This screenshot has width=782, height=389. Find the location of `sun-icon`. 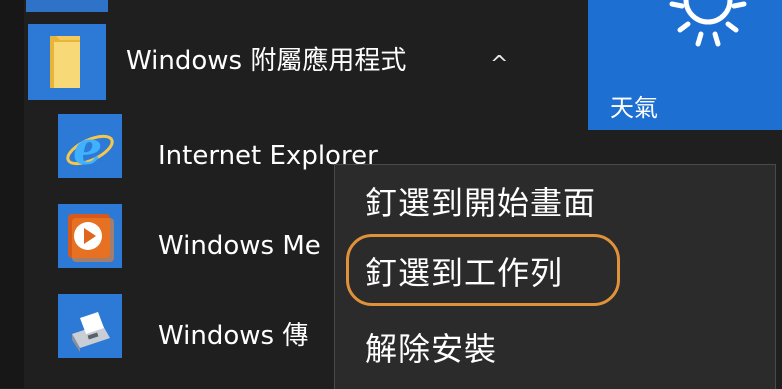

sun-icon is located at coordinates (708, 23).